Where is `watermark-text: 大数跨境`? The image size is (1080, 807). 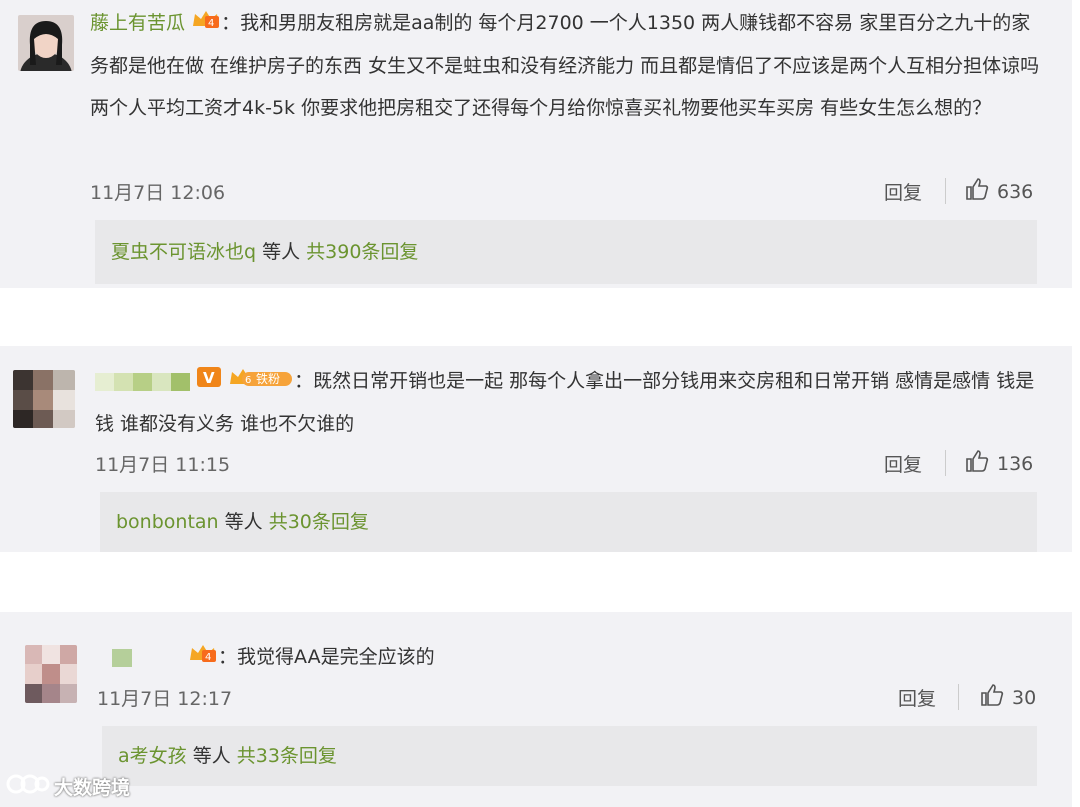 watermark-text: 大数跨境 is located at coordinates (92, 788).